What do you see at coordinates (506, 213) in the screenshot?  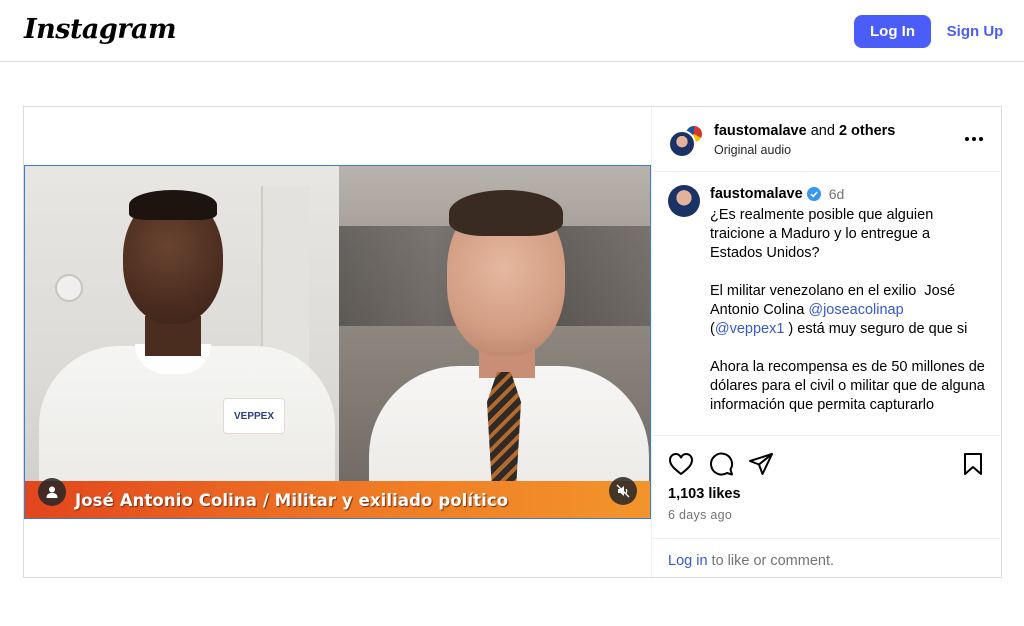 I see `host-hair` at bounding box center [506, 213].